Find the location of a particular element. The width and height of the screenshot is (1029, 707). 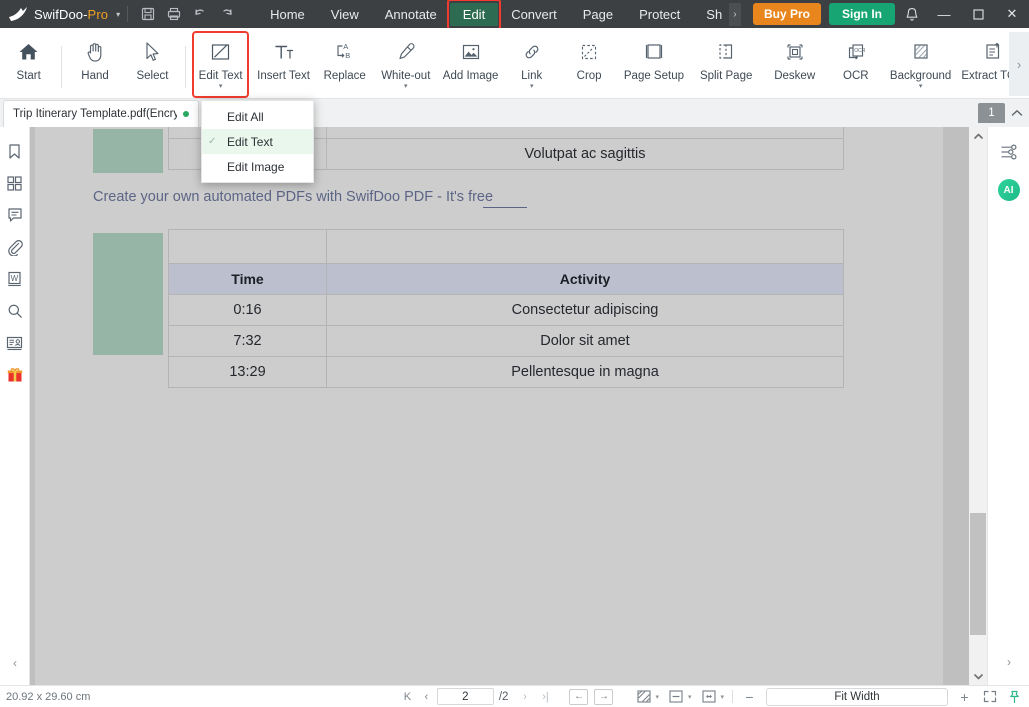

gift-icon is located at coordinates (15, 375).